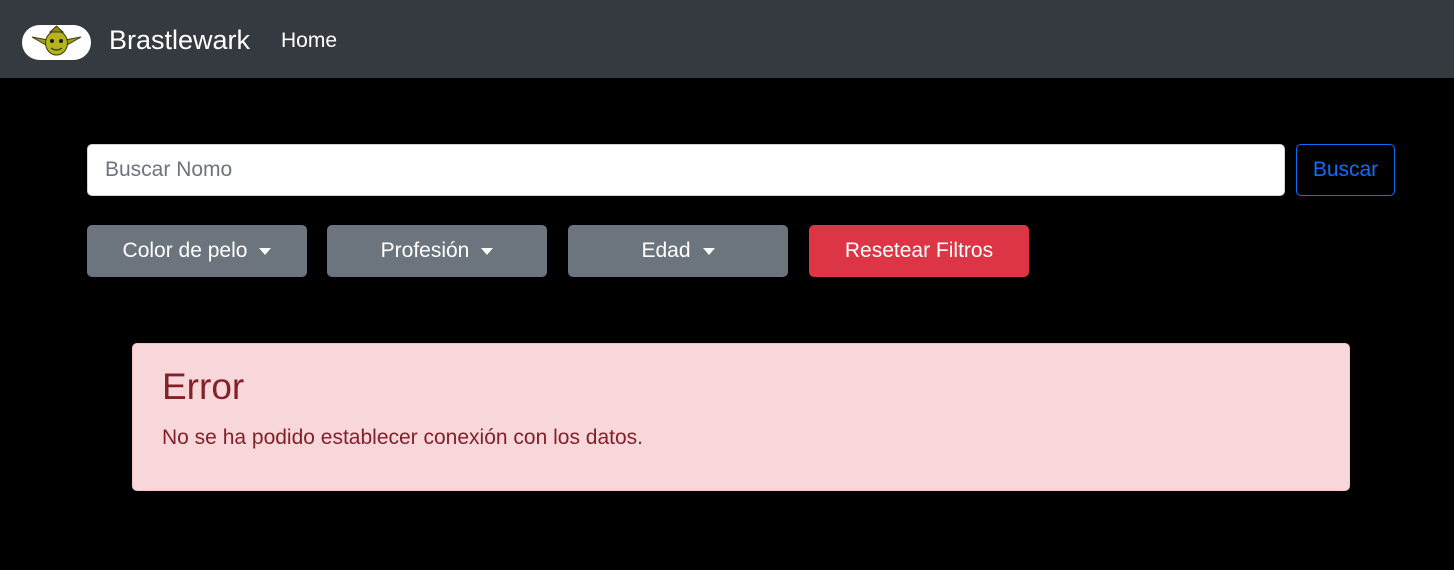 The image size is (1454, 570). What do you see at coordinates (185, 250) in the screenshot?
I see `hair-color-dropdown-label: Color de pelo` at bounding box center [185, 250].